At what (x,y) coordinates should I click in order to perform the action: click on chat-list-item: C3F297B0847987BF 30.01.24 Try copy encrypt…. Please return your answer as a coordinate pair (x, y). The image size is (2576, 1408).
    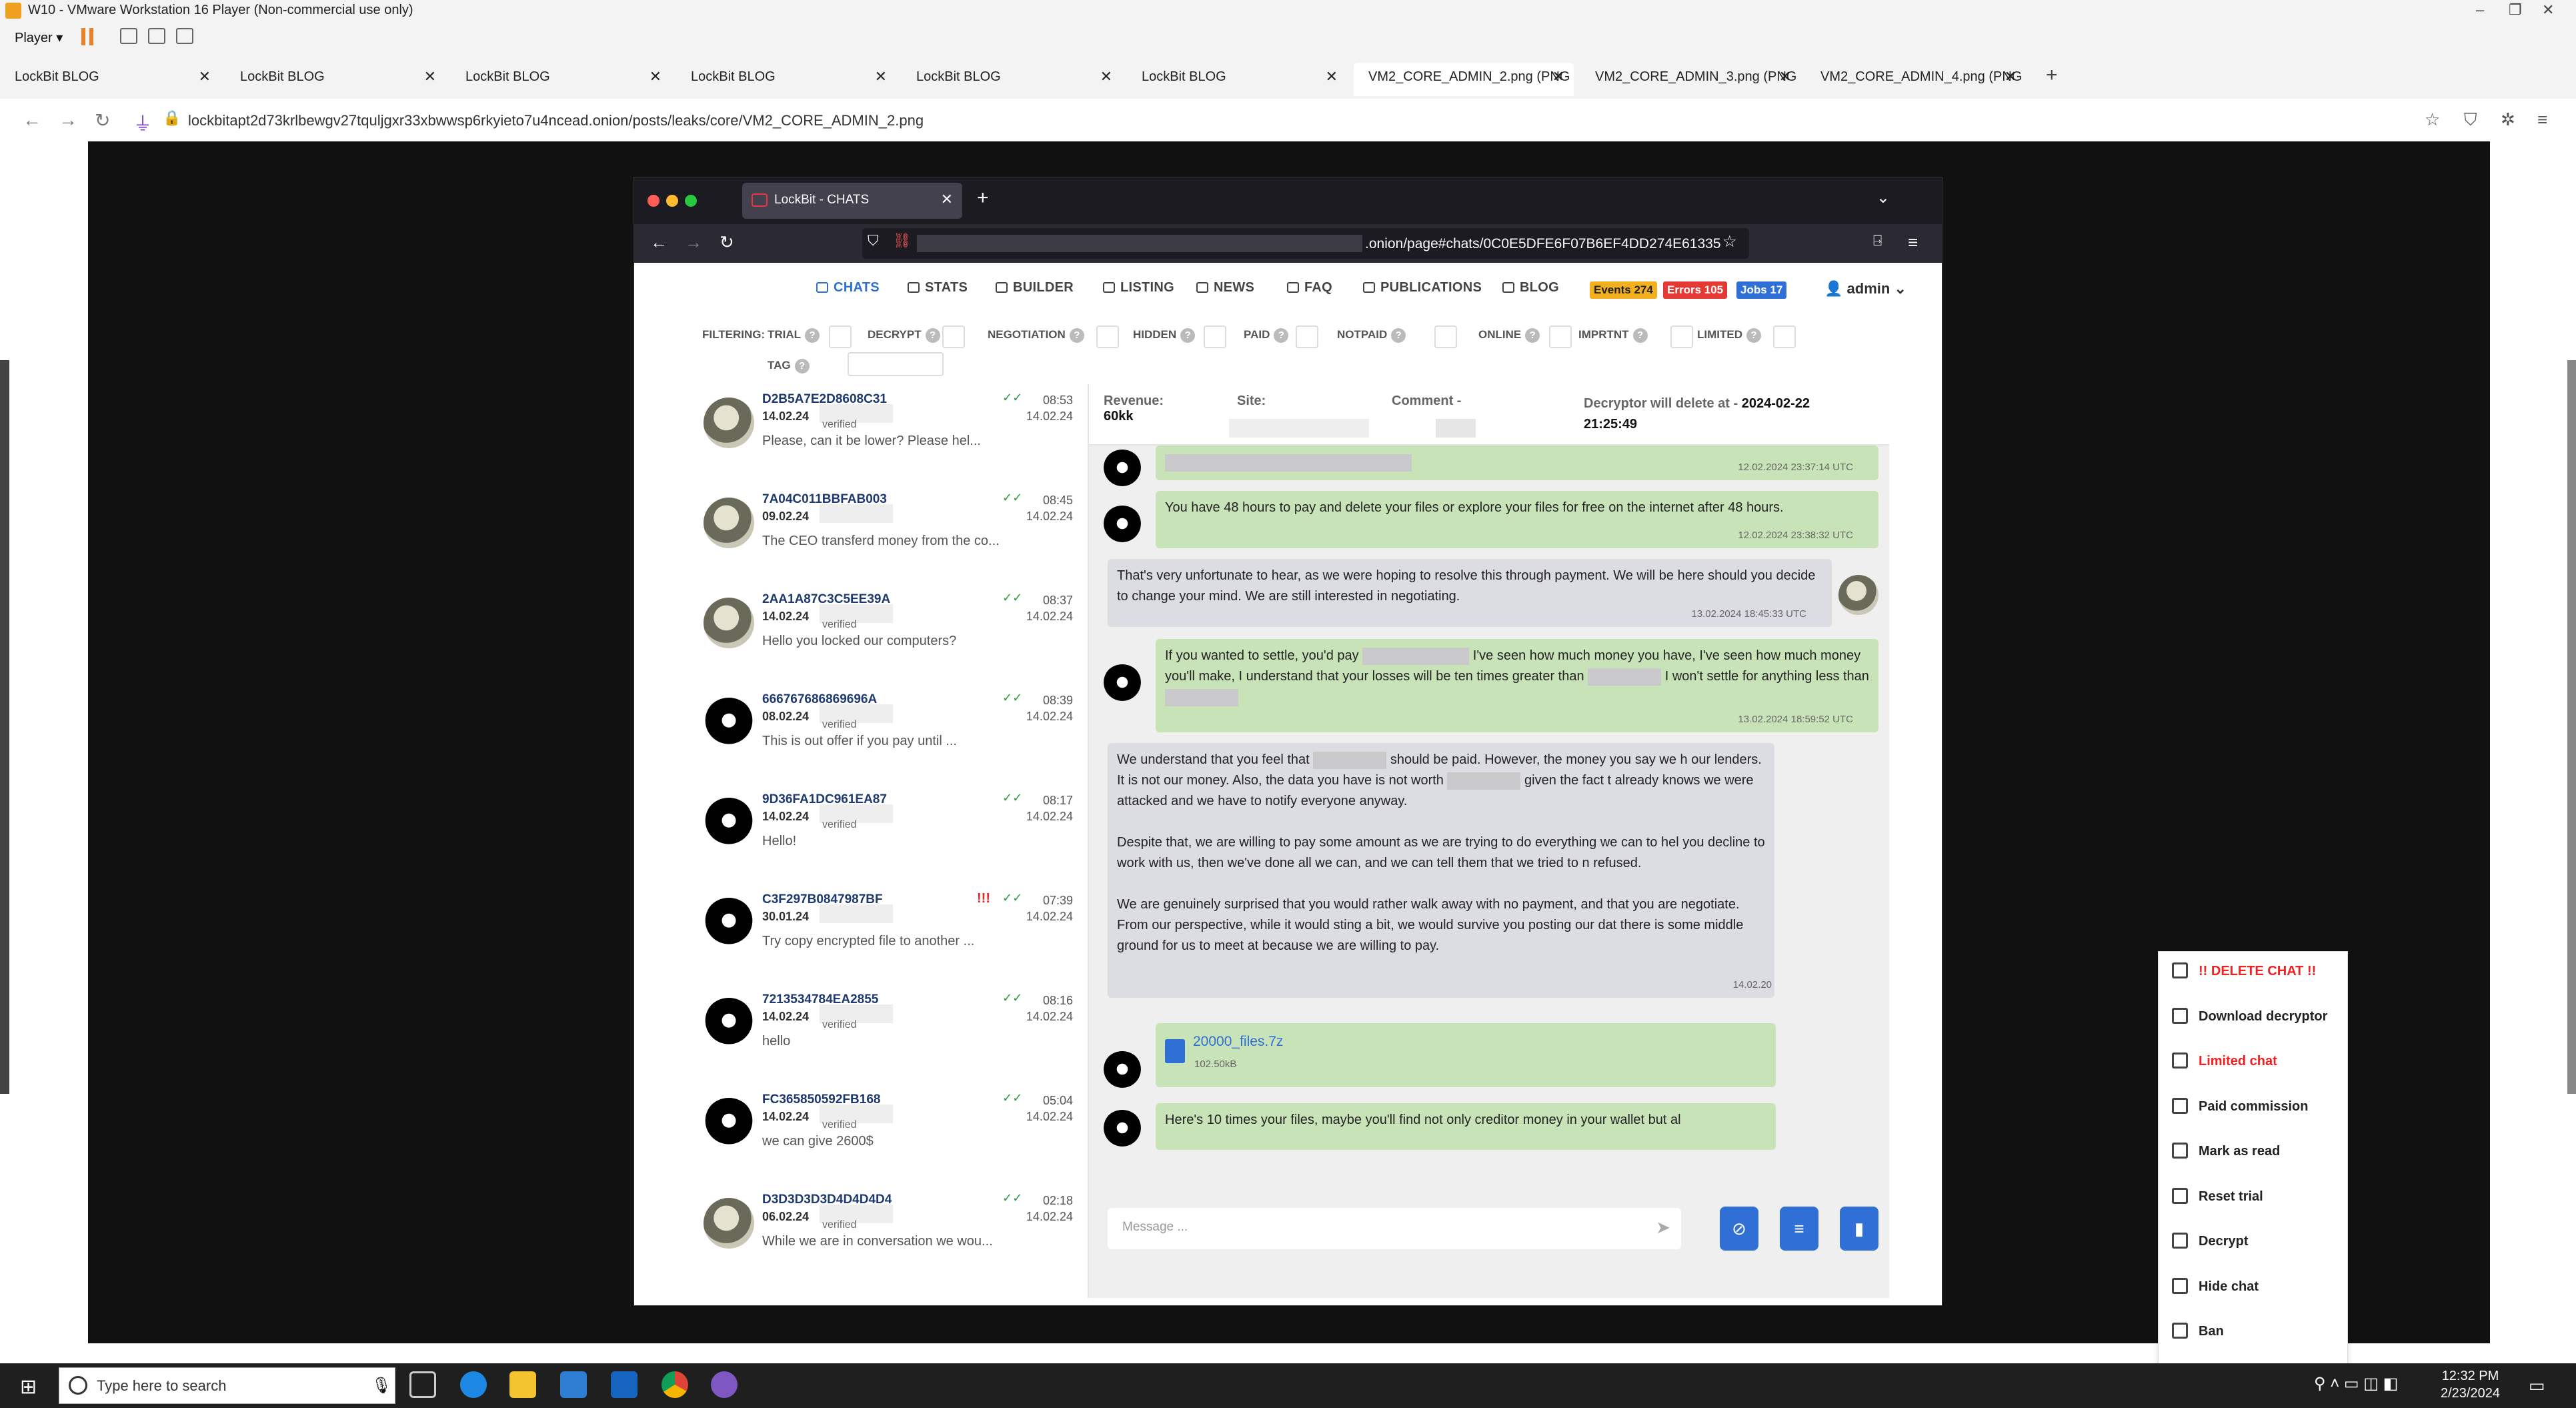
    Looking at the image, I should click on (889, 934).